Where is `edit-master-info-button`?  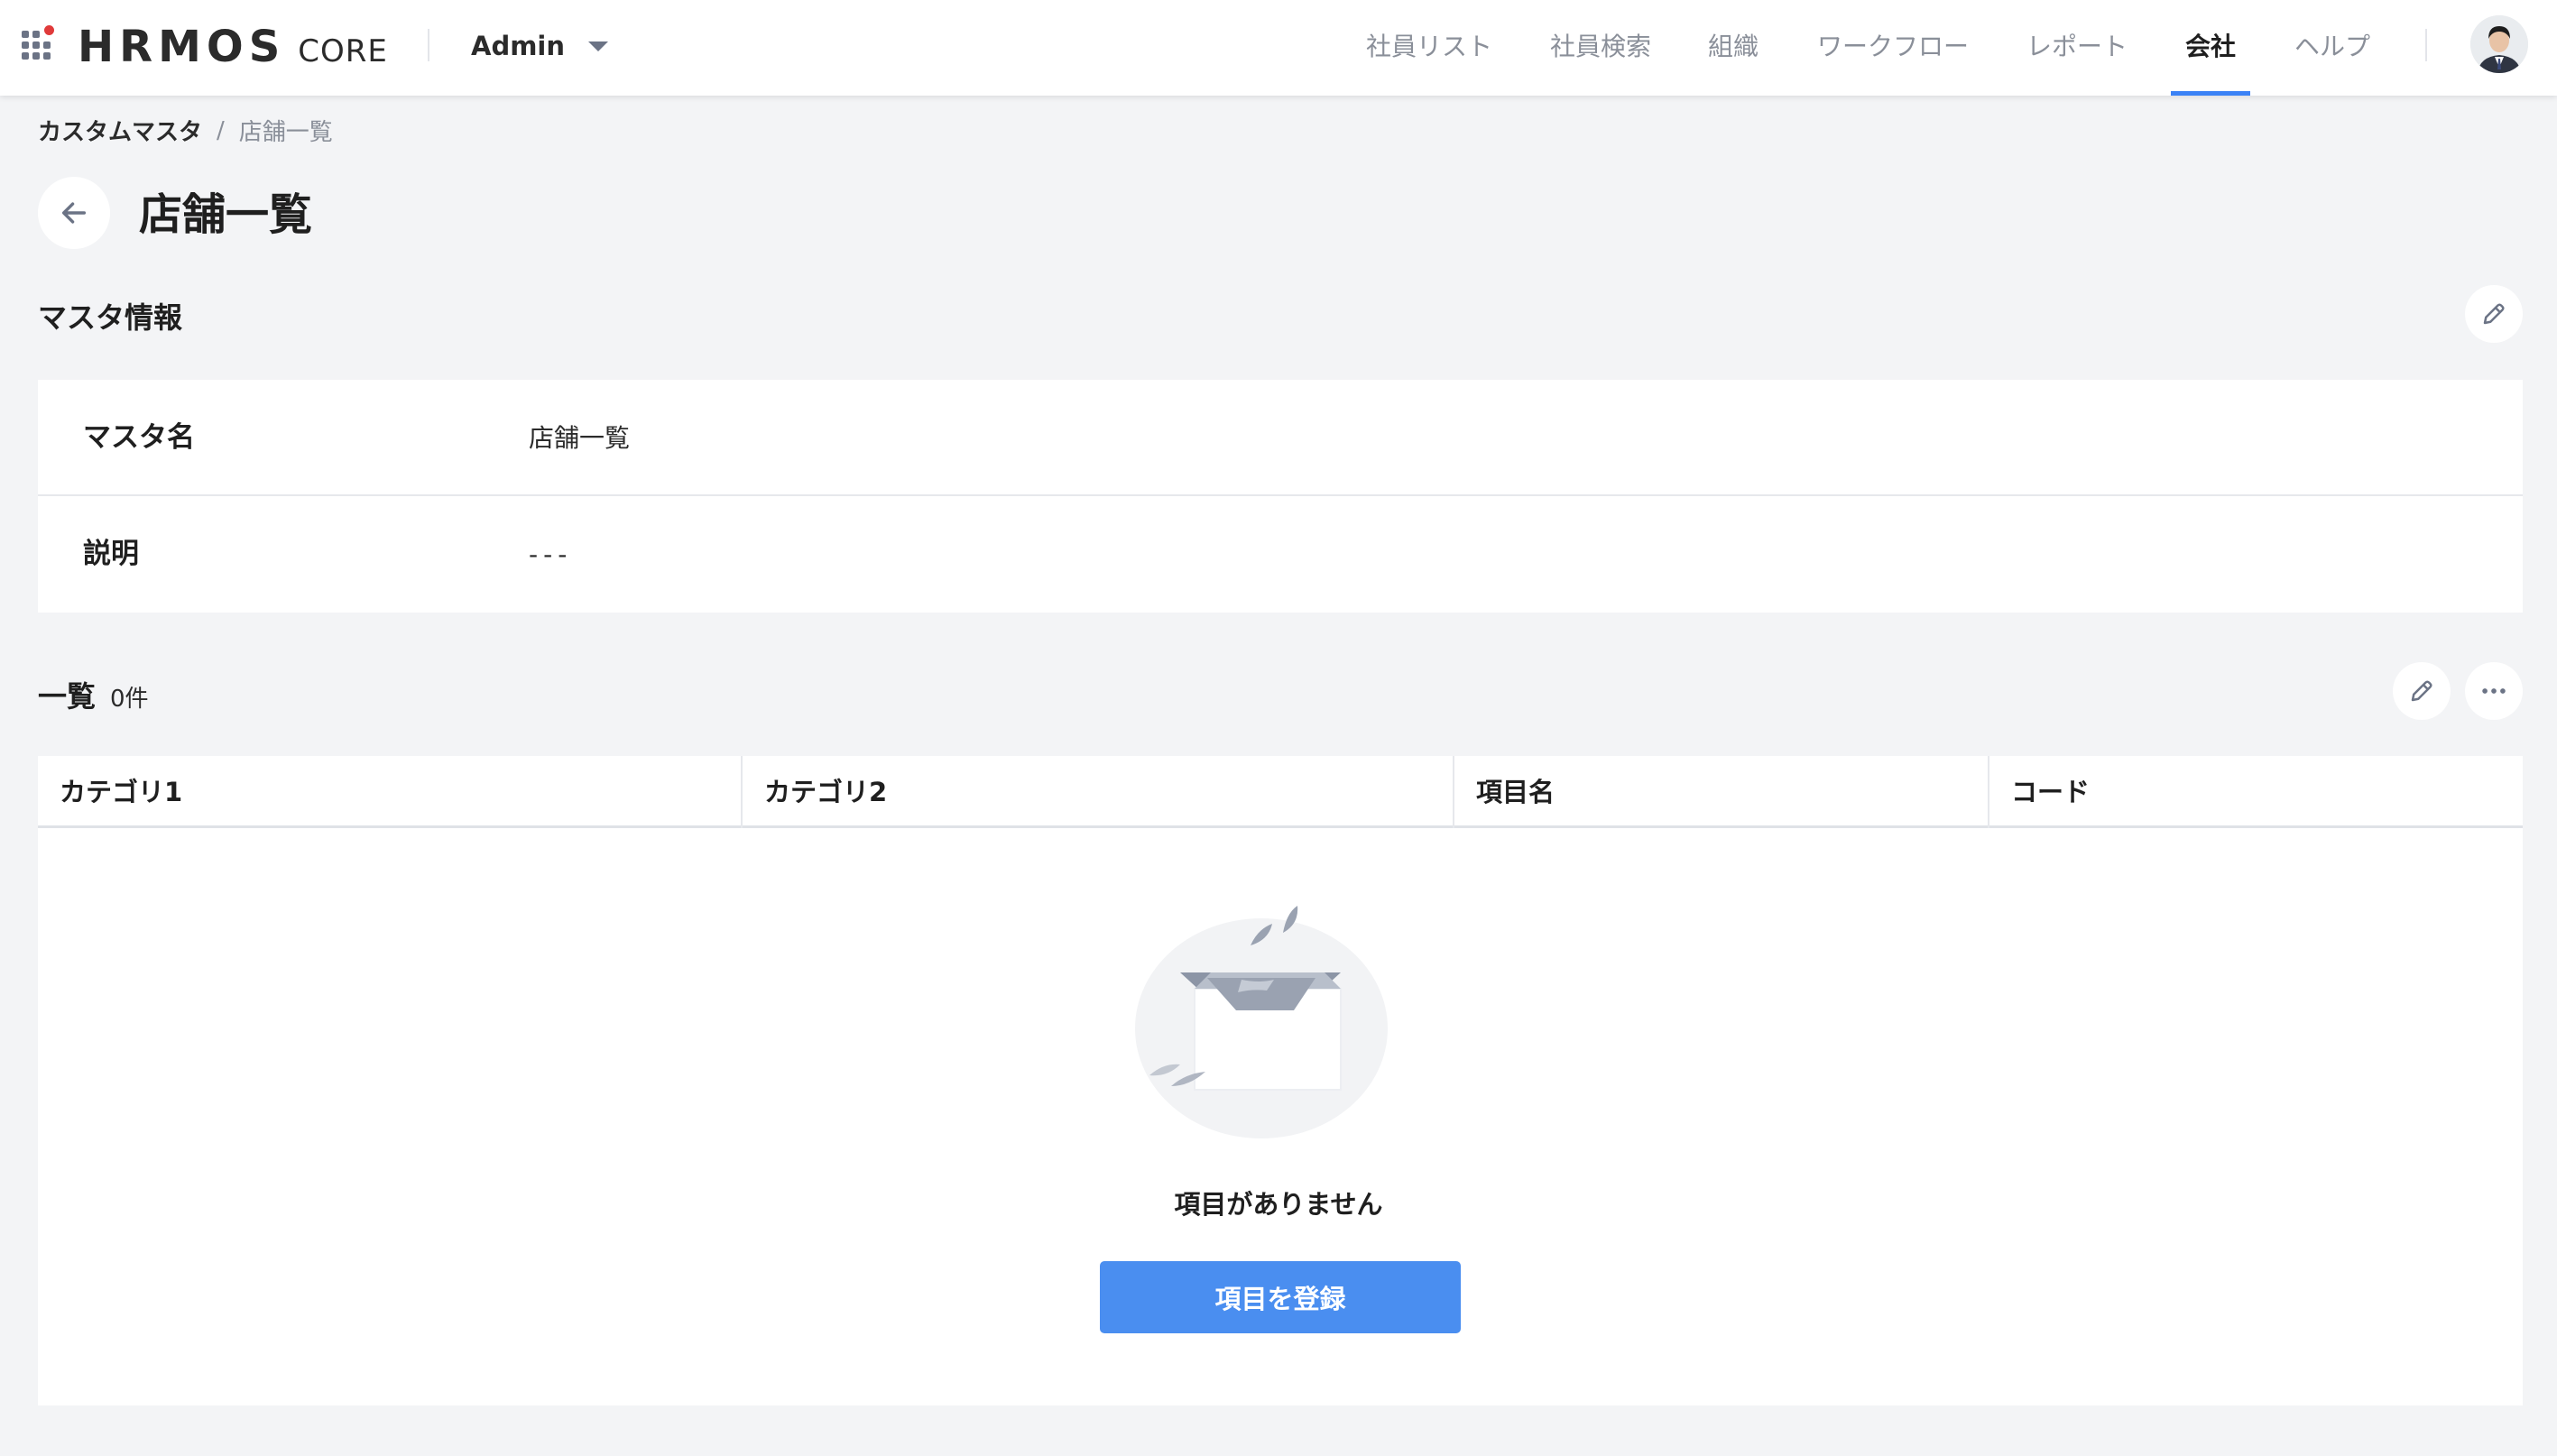
edit-master-info-button is located at coordinates (2494, 314).